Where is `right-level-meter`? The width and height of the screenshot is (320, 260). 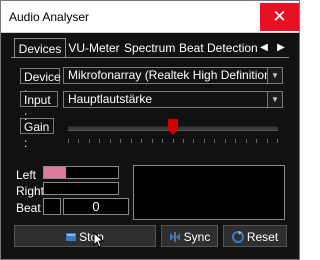 right-level-meter is located at coordinates (81, 188).